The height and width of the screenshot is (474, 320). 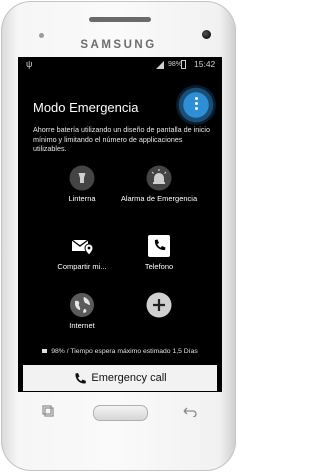 I want to click on app-internet: Internet, so click(x=82, y=311).